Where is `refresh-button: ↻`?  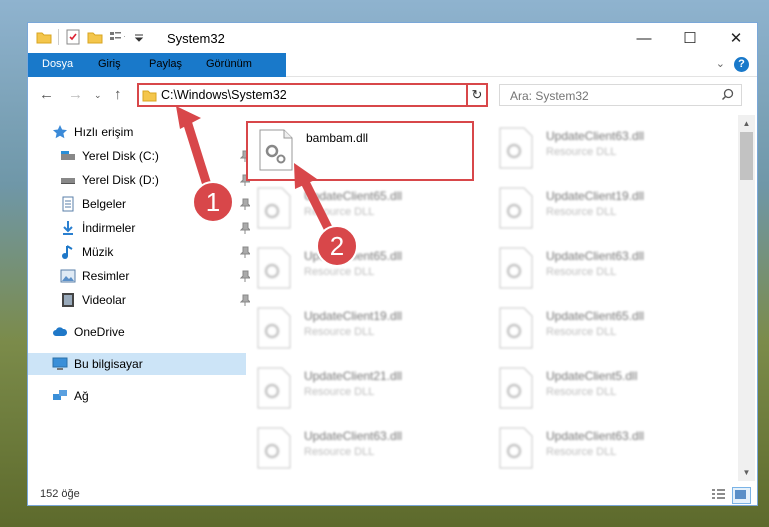
refresh-button: ↻ is located at coordinates (477, 95).